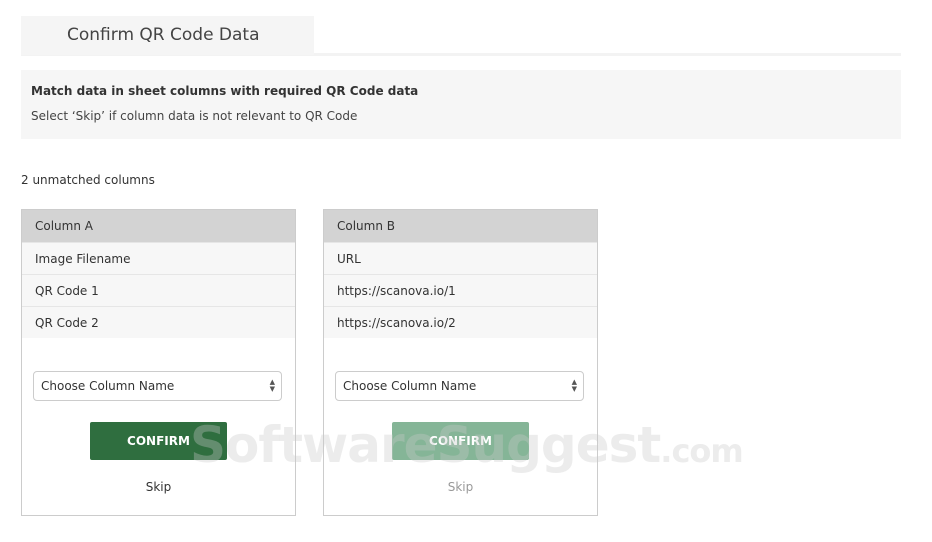  Describe the element at coordinates (460, 487) in the screenshot. I see `skip-link-disabled: Skip` at that location.